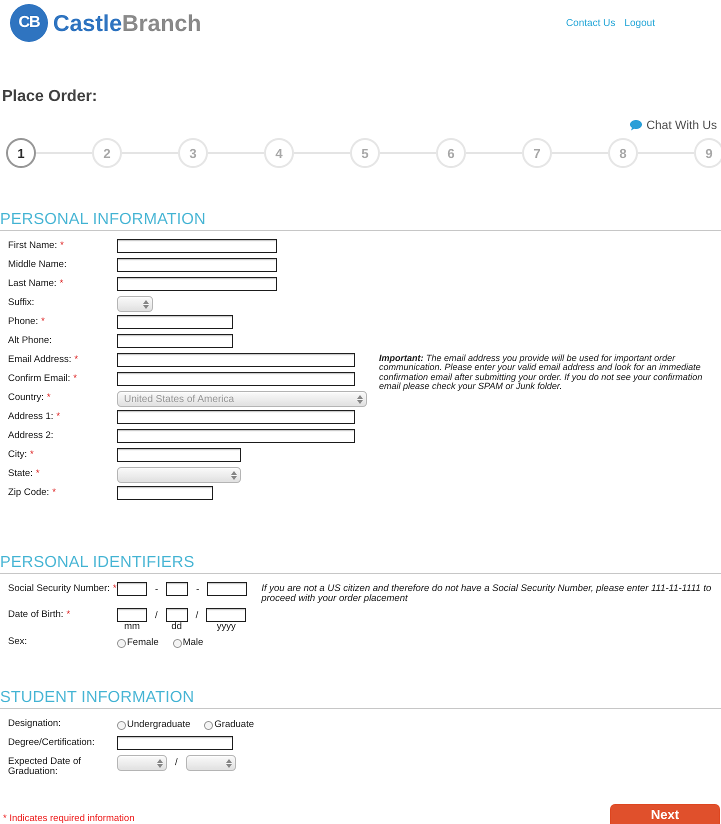 Image resolution: width=721 pixels, height=824 pixels. What do you see at coordinates (27, 320) in the screenshot?
I see `field-label: Phone: *` at bounding box center [27, 320].